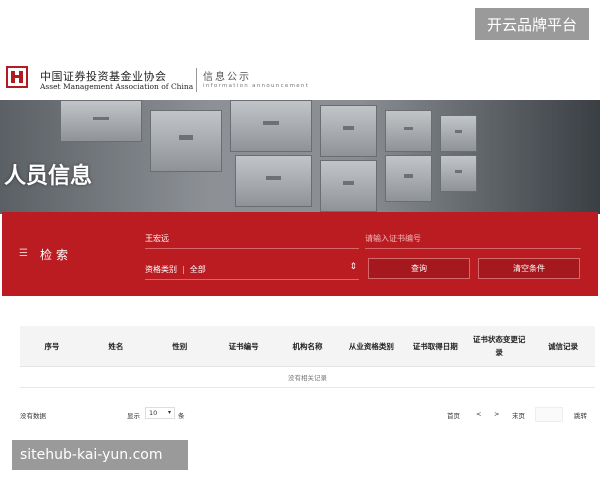 This screenshot has height=480, width=600. Describe the element at coordinates (133, 416) in the screenshot. I see `show-label: 显示` at that location.